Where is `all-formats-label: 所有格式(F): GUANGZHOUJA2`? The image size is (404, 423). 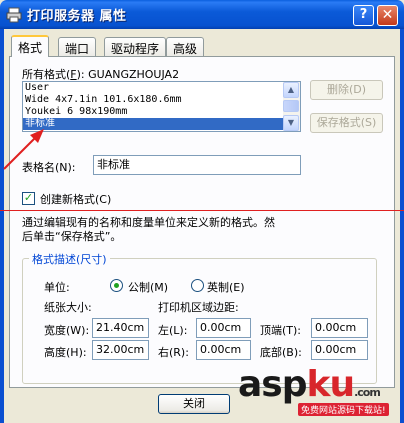
all-formats-label: 所有格式(F): GUANGZHOUJA2 is located at coordinates (101, 74).